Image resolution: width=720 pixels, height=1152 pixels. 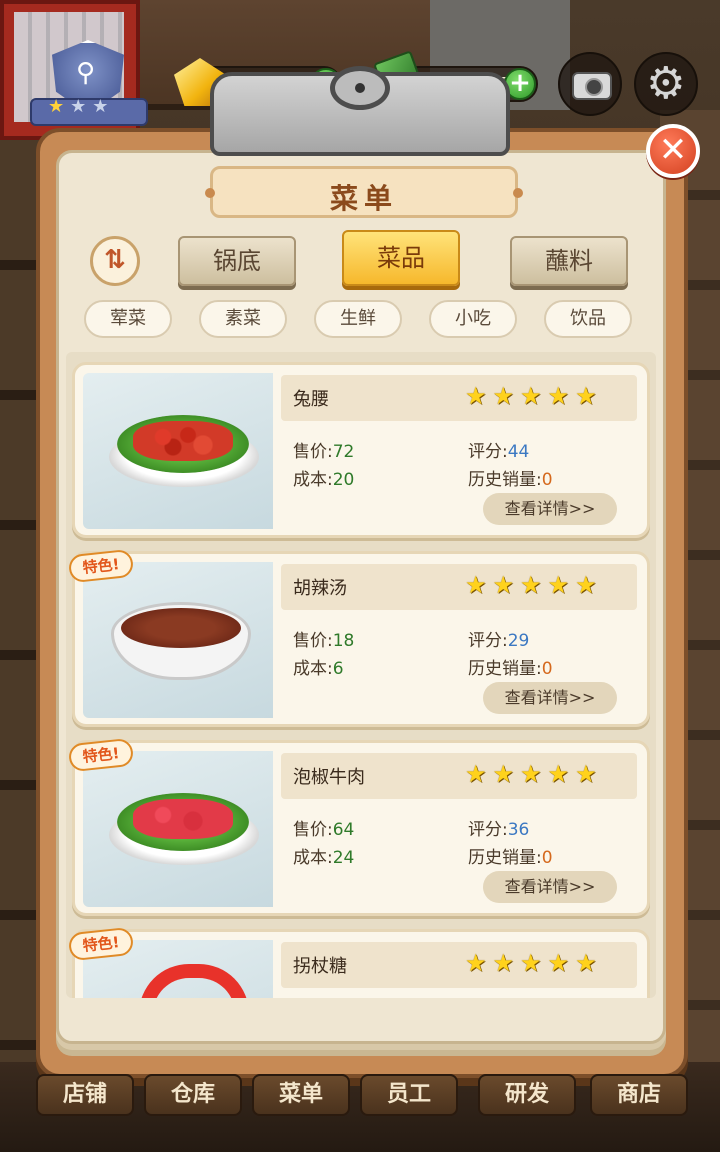 What do you see at coordinates (343, 830) in the screenshot?
I see `price-value: 64` at bounding box center [343, 830].